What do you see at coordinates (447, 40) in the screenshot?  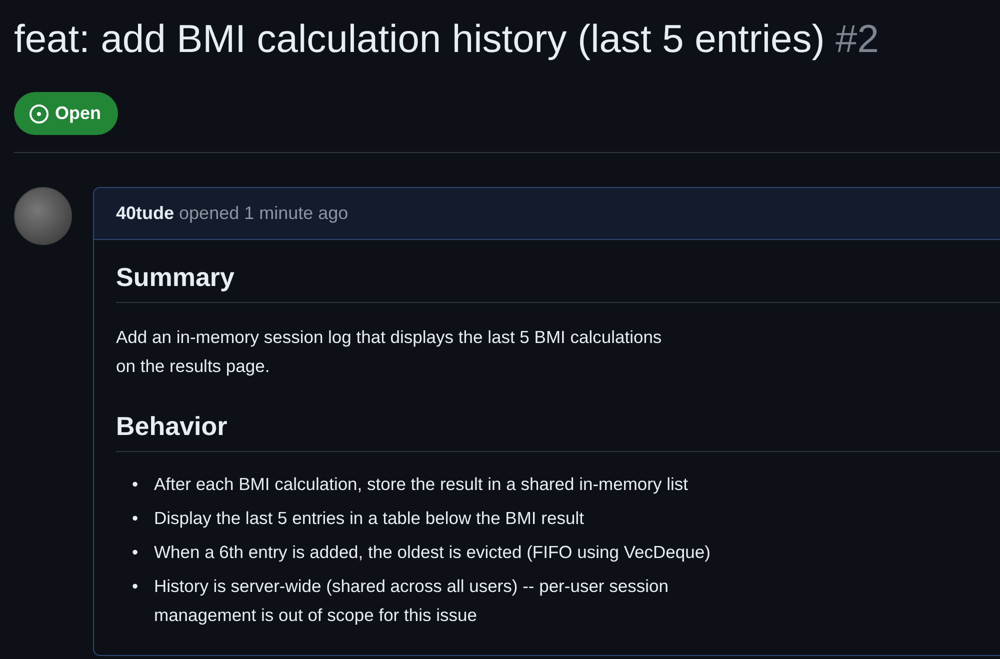 I see `issue-title: feat: add BMI calculation history (last 5 entries) #2` at bounding box center [447, 40].